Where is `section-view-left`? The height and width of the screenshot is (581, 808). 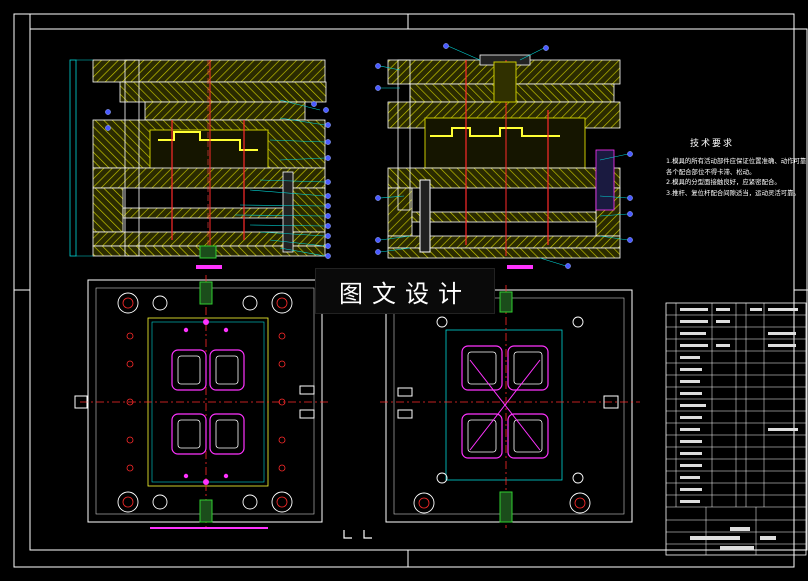 section-view-left is located at coordinates (200, 164).